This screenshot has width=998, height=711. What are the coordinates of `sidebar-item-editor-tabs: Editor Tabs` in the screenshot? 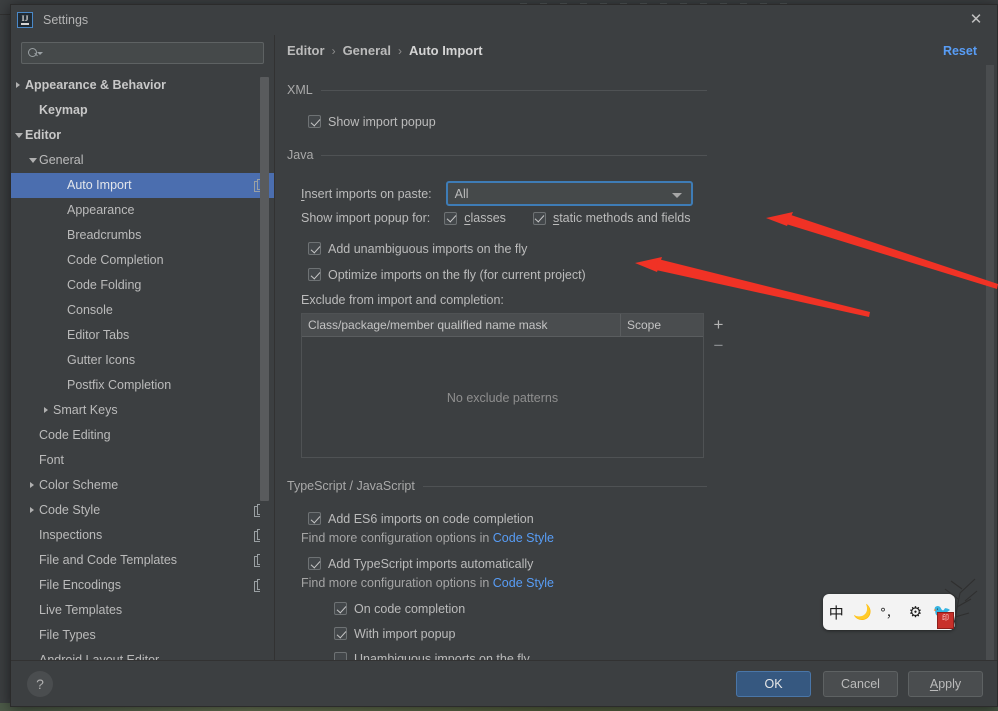 It's located at (142, 335).